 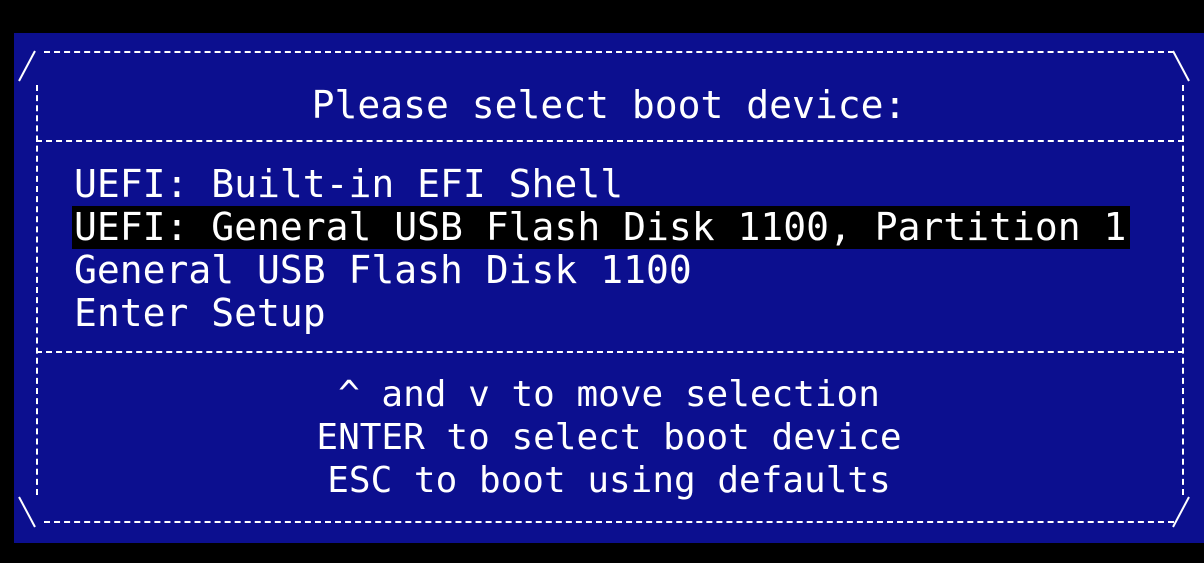 I want to click on help-separator, so click(x=610, y=352).